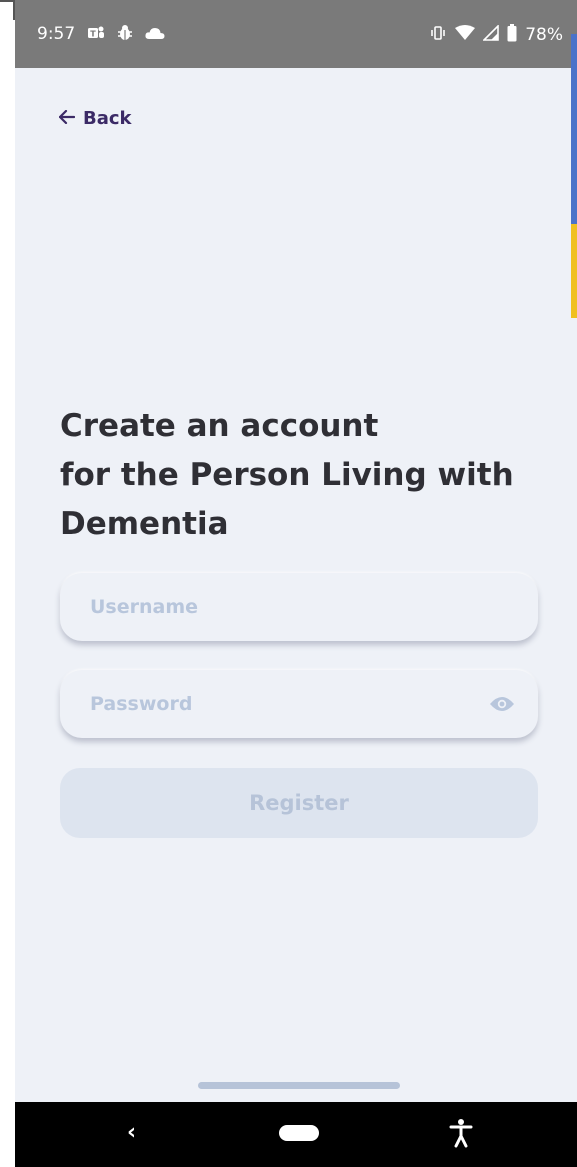 Image resolution: width=577 pixels, height=1167 pixels. Describe the element at coordinates (491, 34) in the screenshot. I see `signal-icon` at that location.